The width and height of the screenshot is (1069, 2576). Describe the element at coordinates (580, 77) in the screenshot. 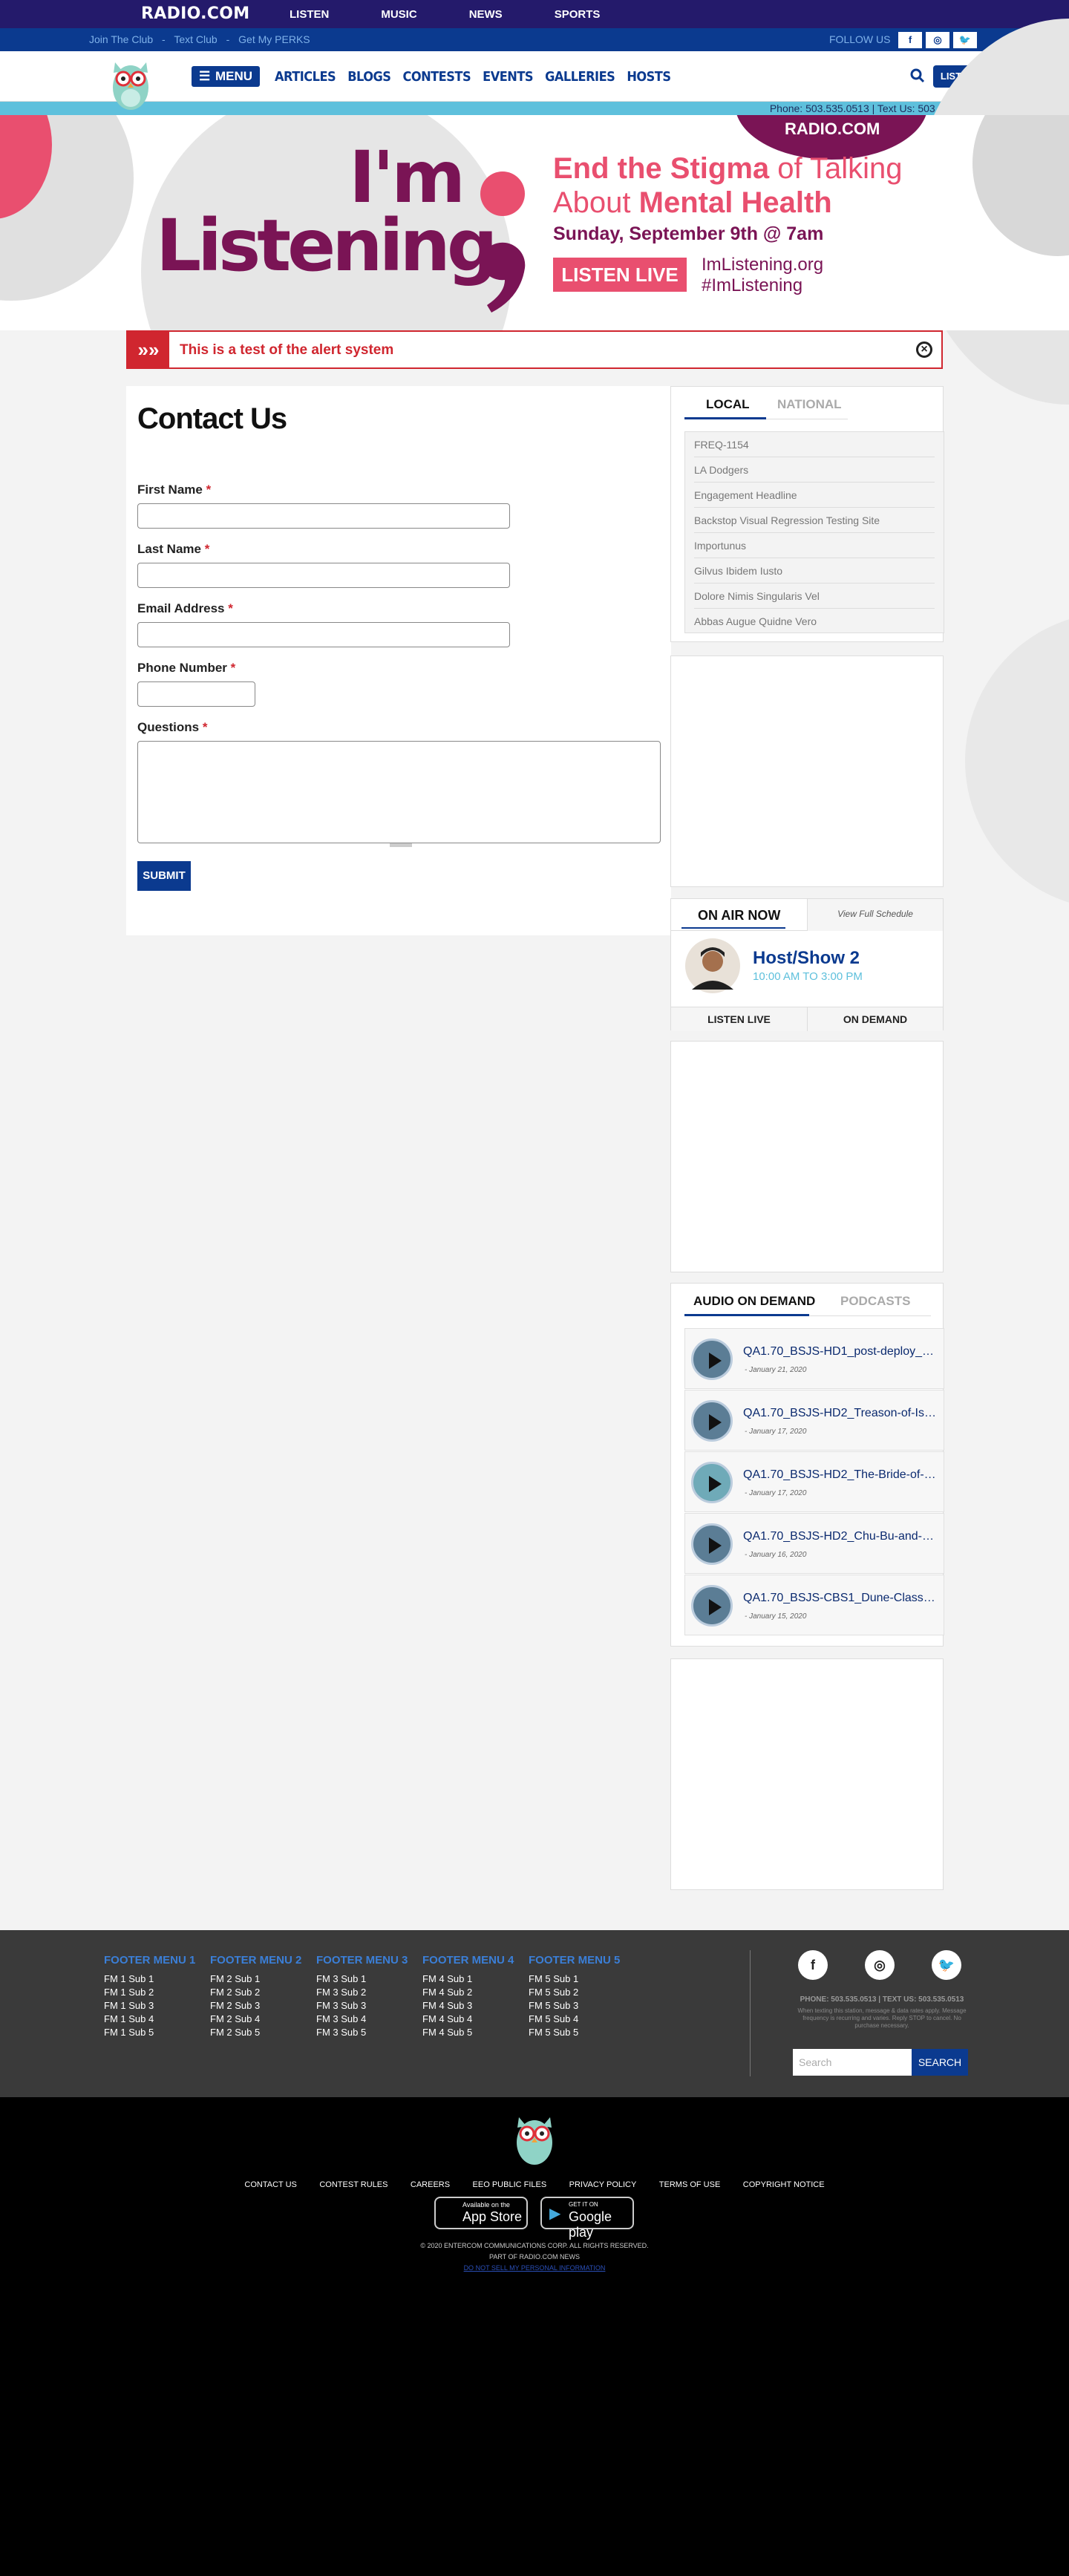

I see `nav-galleries: GALLERIES` at that location.